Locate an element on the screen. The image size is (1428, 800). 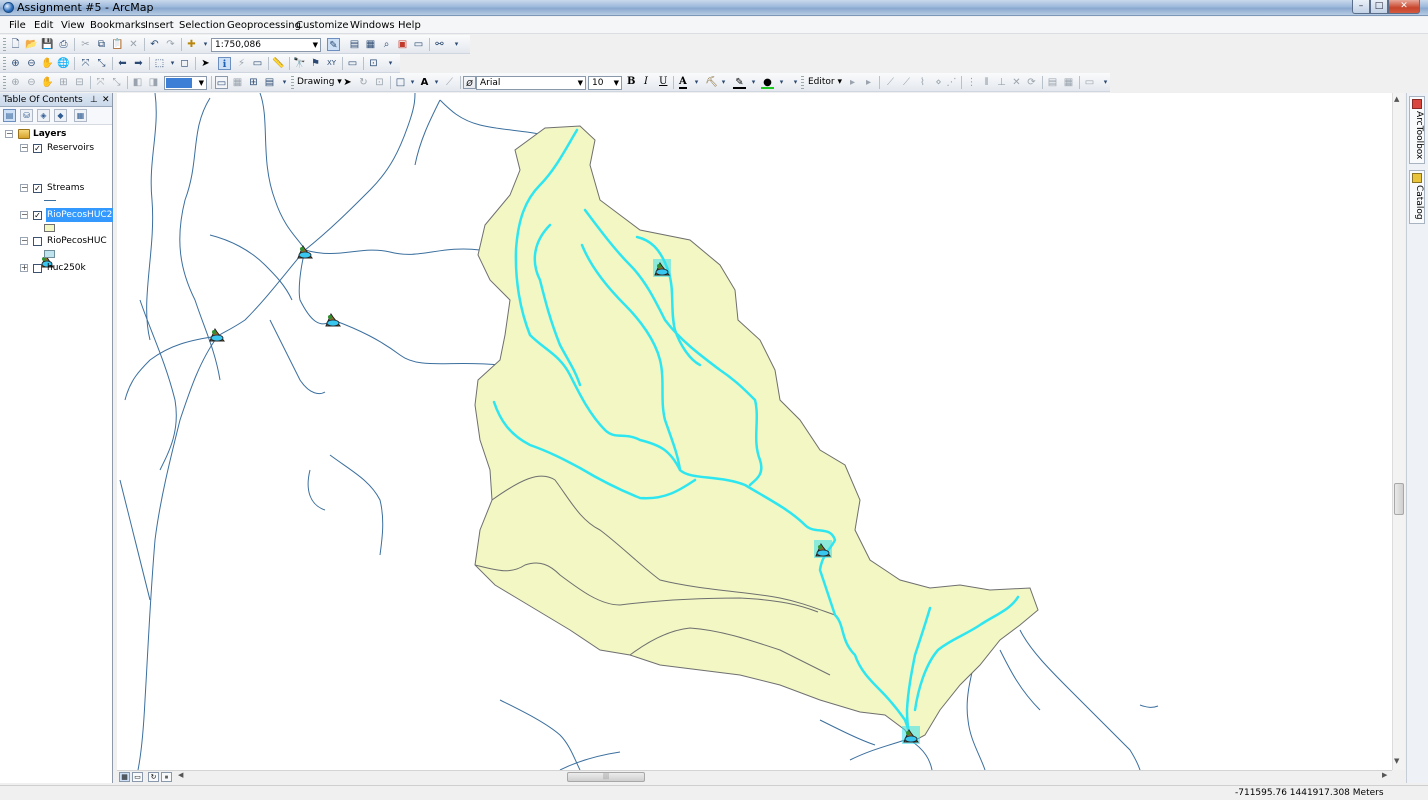
trace-icon: ⌇ is located at coordinates (922, 82).